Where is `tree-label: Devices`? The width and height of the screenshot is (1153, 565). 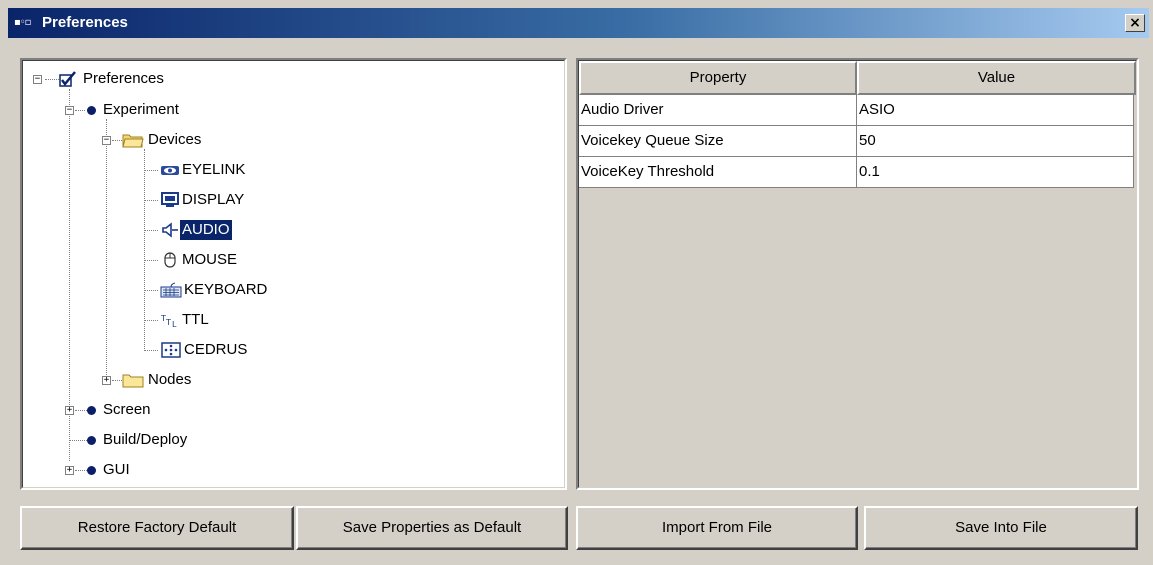
tree-label: Devices is located at coordinates (175, 139).